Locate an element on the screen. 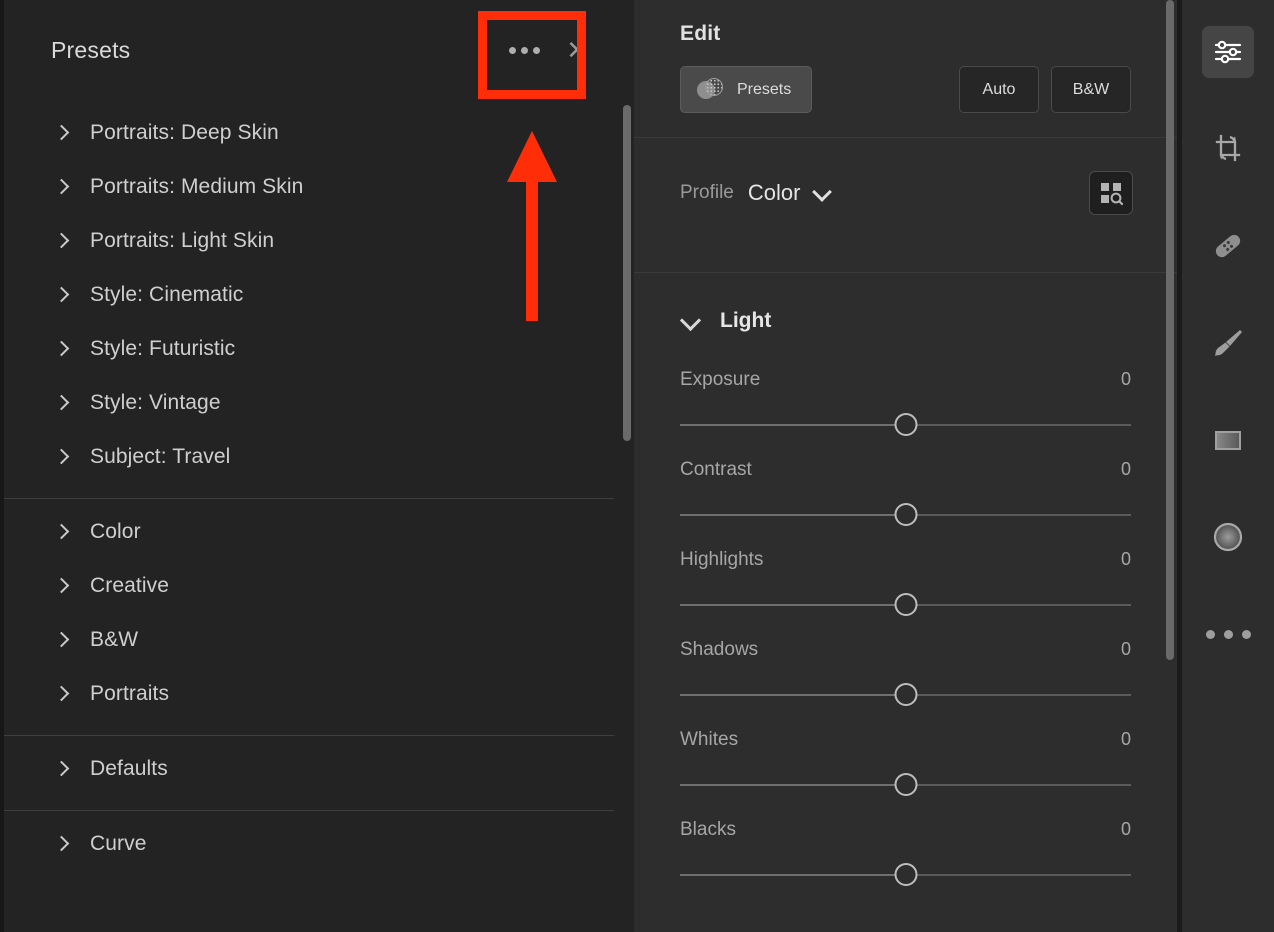  crop-rotate-icon is located at coordinates (1228, 148).